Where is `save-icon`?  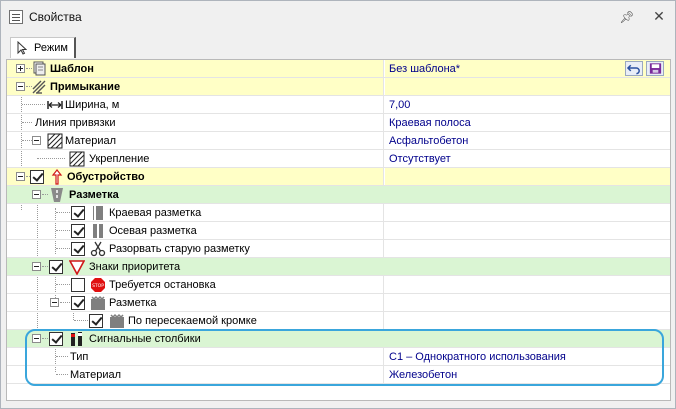 save-icon is located at coordinates (655, 68).